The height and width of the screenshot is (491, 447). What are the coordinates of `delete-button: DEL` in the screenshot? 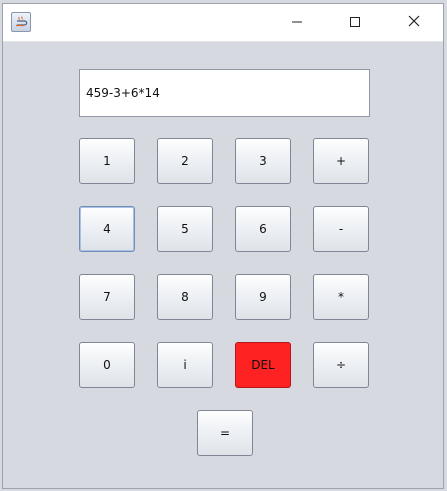 It's located at (263, 365).